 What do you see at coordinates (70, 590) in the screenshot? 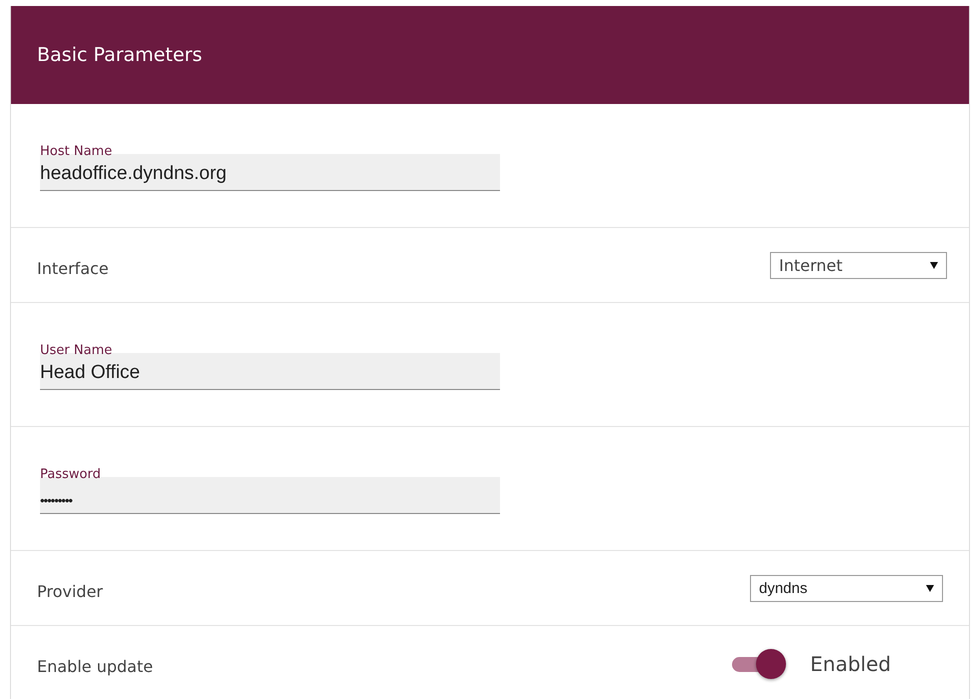
I see `field-label: Provider` at bounding box center [70, 590].